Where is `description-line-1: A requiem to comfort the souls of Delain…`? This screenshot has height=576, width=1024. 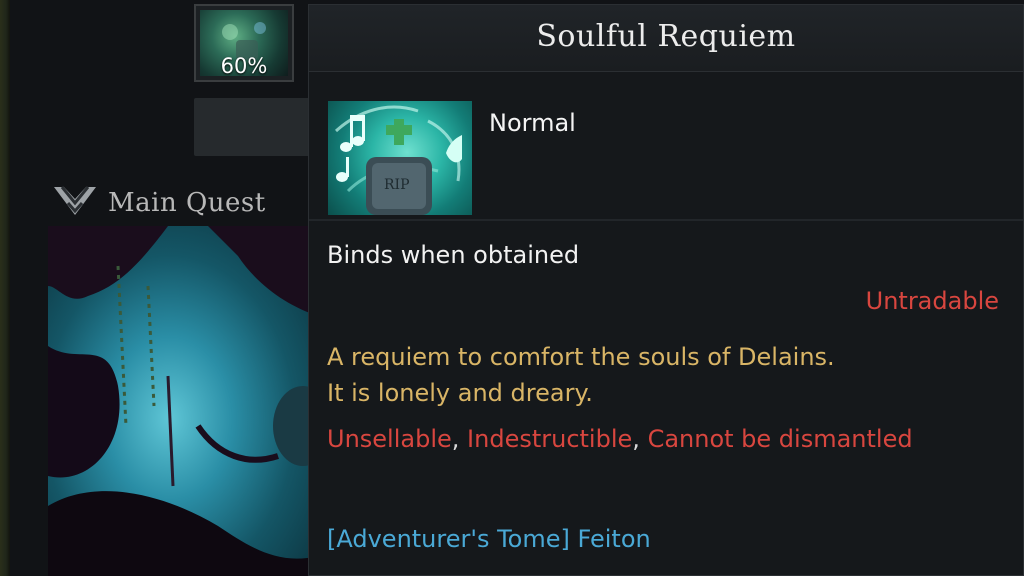
description-line-1: A requiem to comfort the souls of Delain… is located at coordinates (581, 357).